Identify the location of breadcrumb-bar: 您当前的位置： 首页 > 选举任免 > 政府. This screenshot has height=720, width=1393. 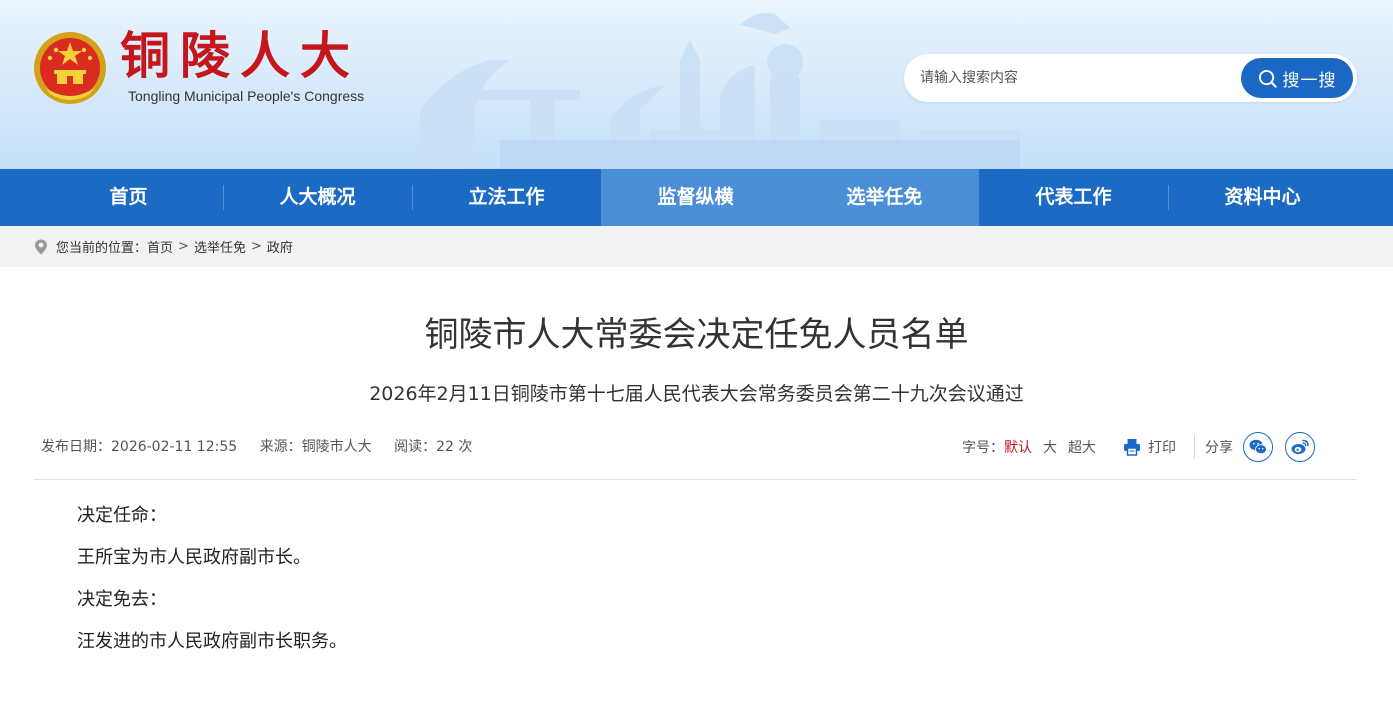
(696, 246).